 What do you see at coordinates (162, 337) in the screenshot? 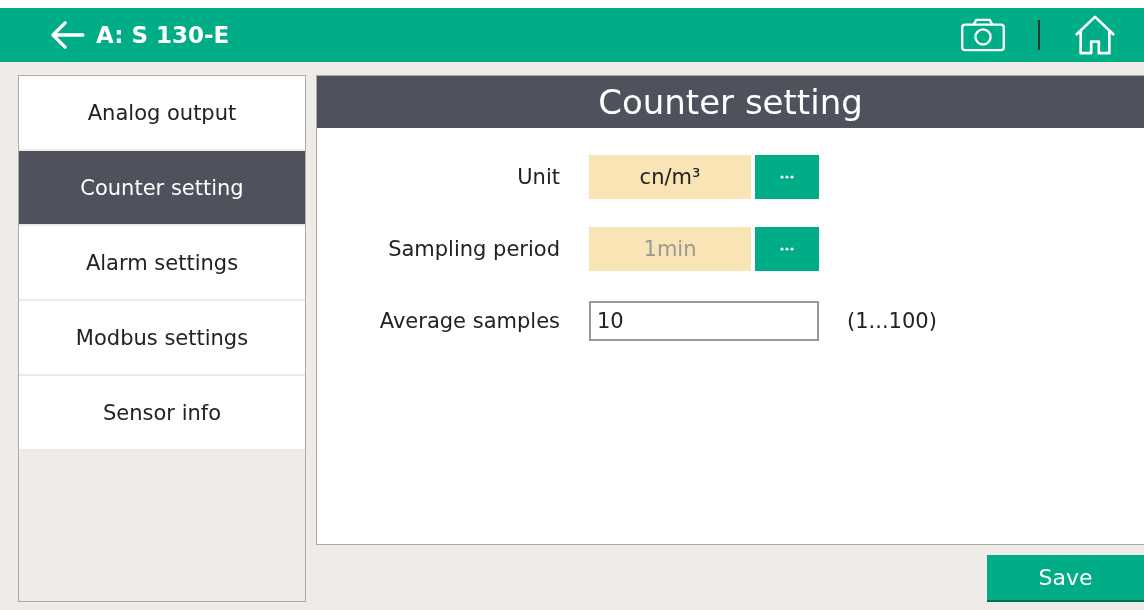
I see `sidebar-item: Modbus settings` at bounding box center [162, 337].